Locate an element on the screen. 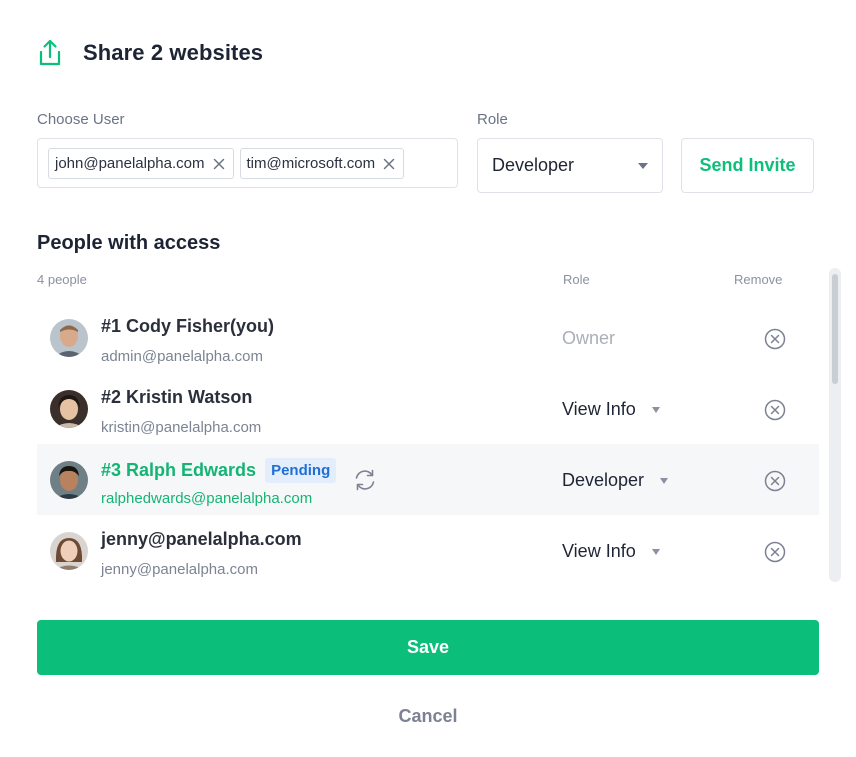 The height and width of the screenshot is (757, 856). person-name: #2 Kristin Watson is located at coordinates (177, 397).